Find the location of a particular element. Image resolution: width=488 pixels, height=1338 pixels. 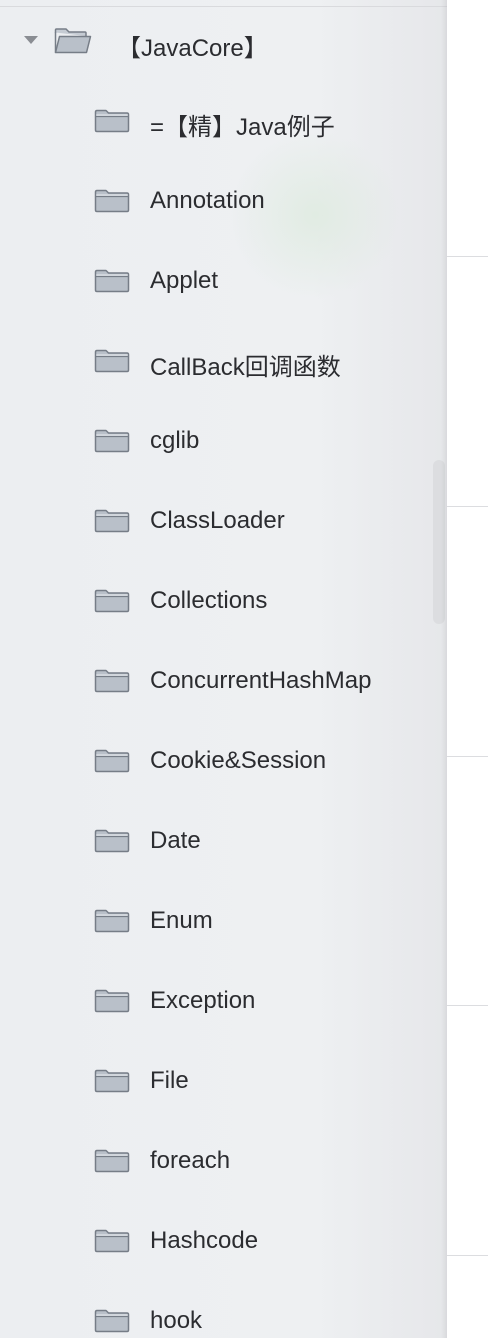

tree-folder-label: hook is located at coordinates (176, 1320).